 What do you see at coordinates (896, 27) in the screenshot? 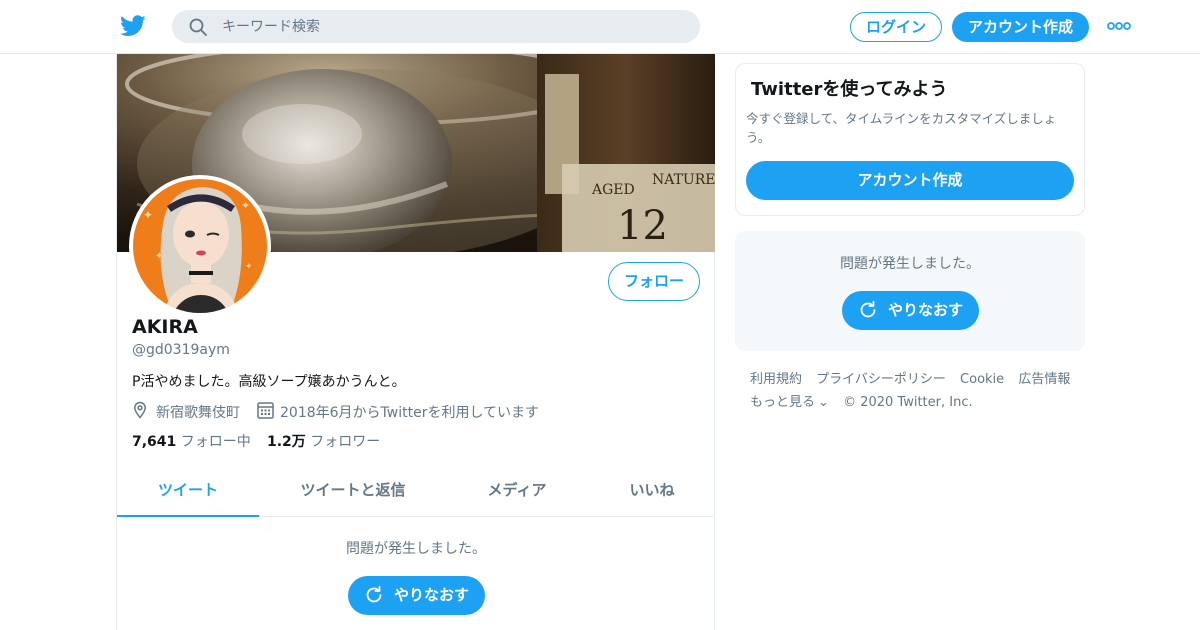
I see `login-button: ログイン` at bounding box center [896, 27].